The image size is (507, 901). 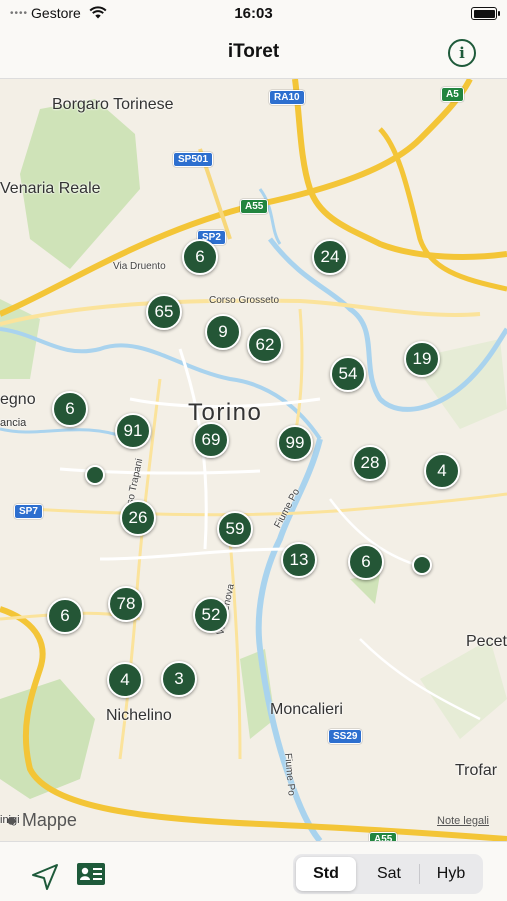 What do you see at coordinates (419, 874) in the screenshot?
I see `segment-divider` at bounding box center [419, 874].